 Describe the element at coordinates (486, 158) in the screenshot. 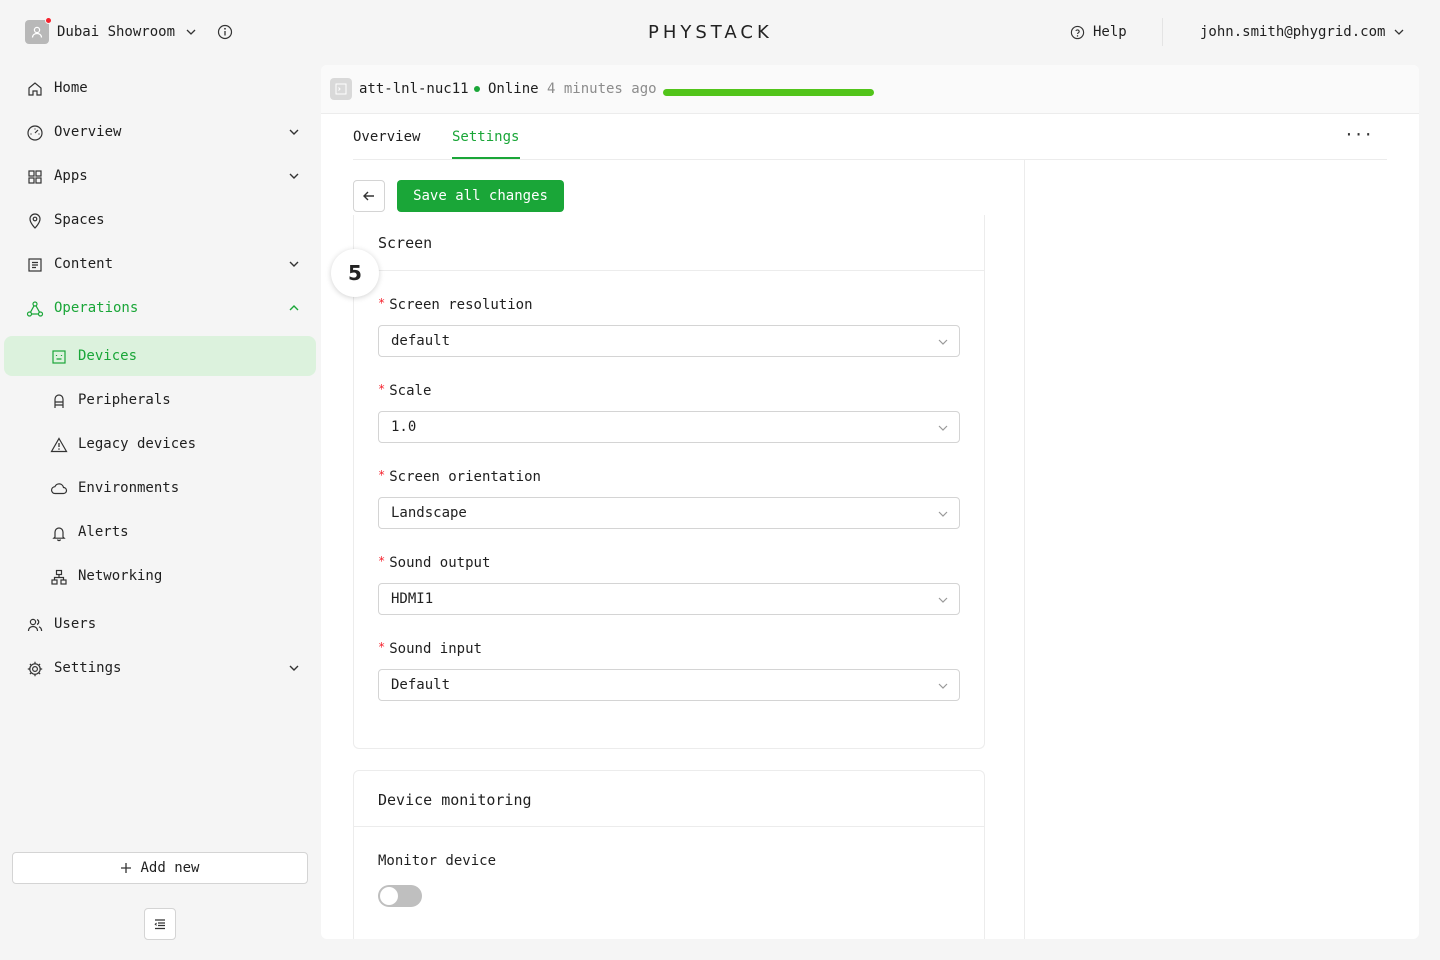

I see `active-tab-indicator` at that location.